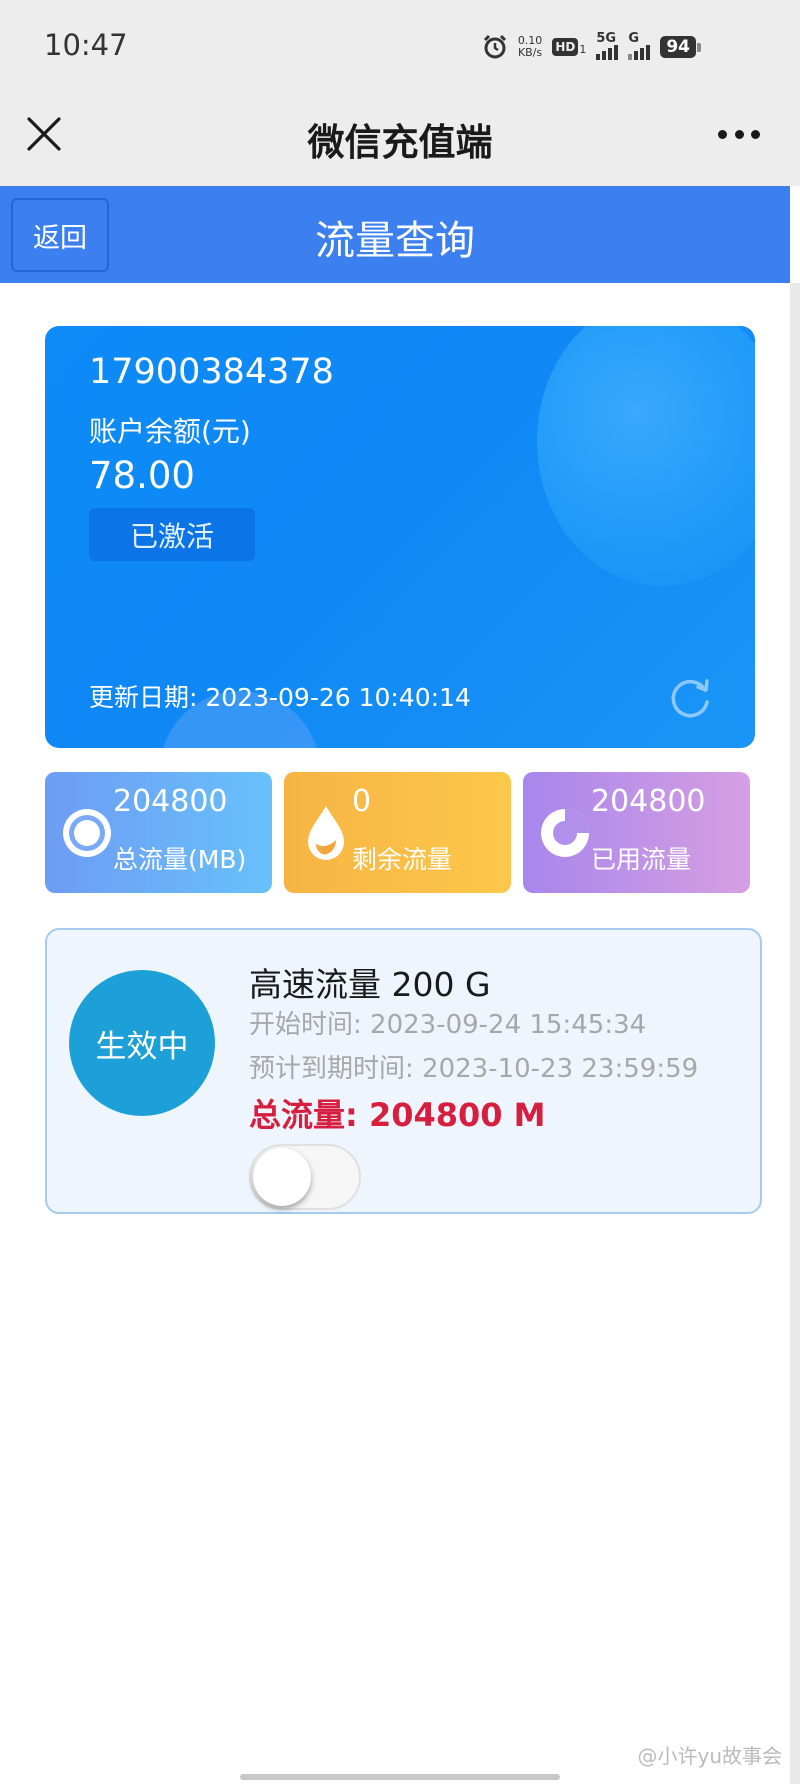  I want to click on package-name: 高速流量 200 G, so click(370, 984).